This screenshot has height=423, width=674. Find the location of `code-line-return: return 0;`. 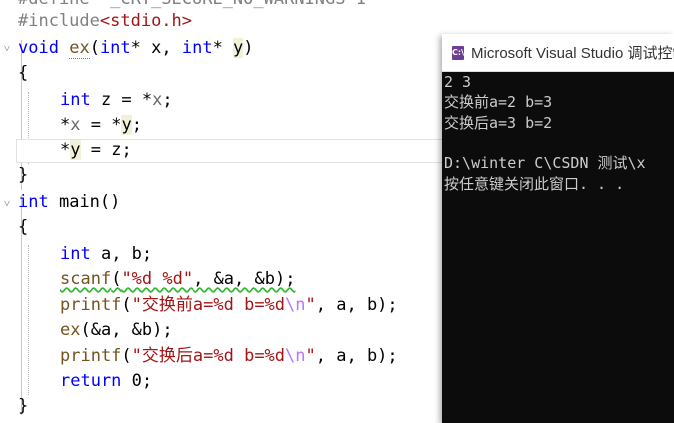

code-line-return: return 0; is located at coordinates (106, 381).